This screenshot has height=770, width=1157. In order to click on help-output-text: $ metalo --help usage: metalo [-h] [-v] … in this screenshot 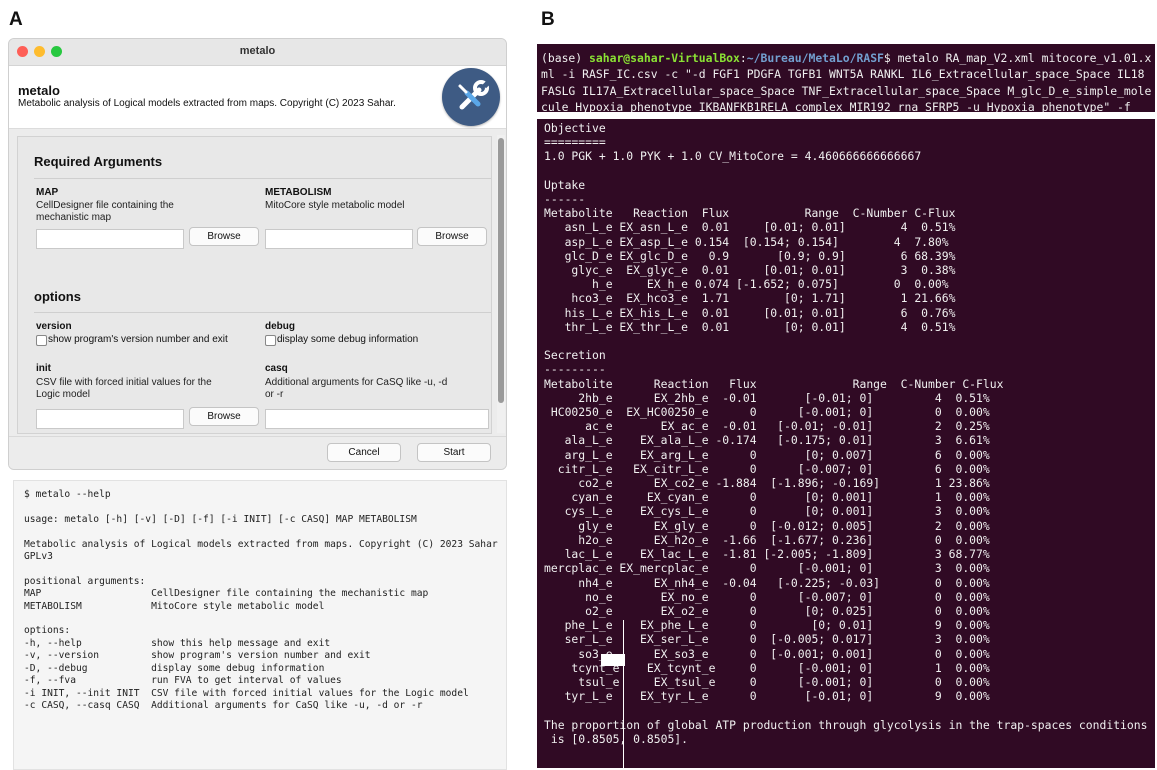, I will do `click(261, 600)`.